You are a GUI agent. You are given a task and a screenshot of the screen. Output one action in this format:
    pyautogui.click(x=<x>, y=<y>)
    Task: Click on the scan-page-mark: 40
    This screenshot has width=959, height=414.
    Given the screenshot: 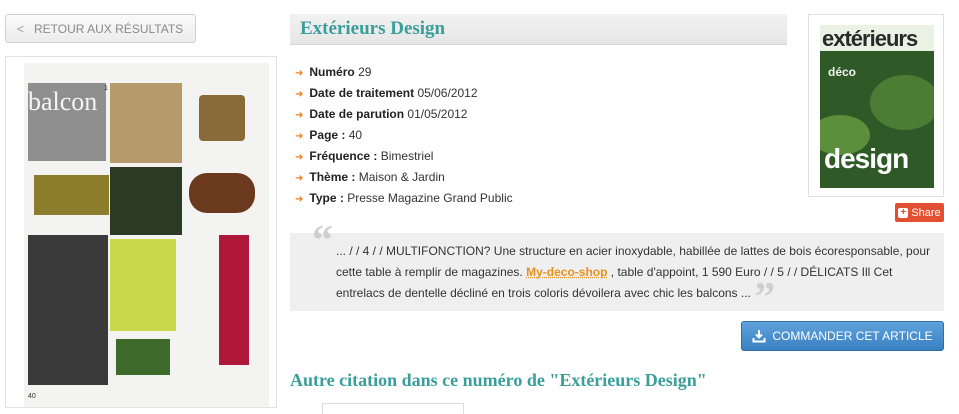 What is the action you would take?
    pyautogui.click(x=32, y=396)
    